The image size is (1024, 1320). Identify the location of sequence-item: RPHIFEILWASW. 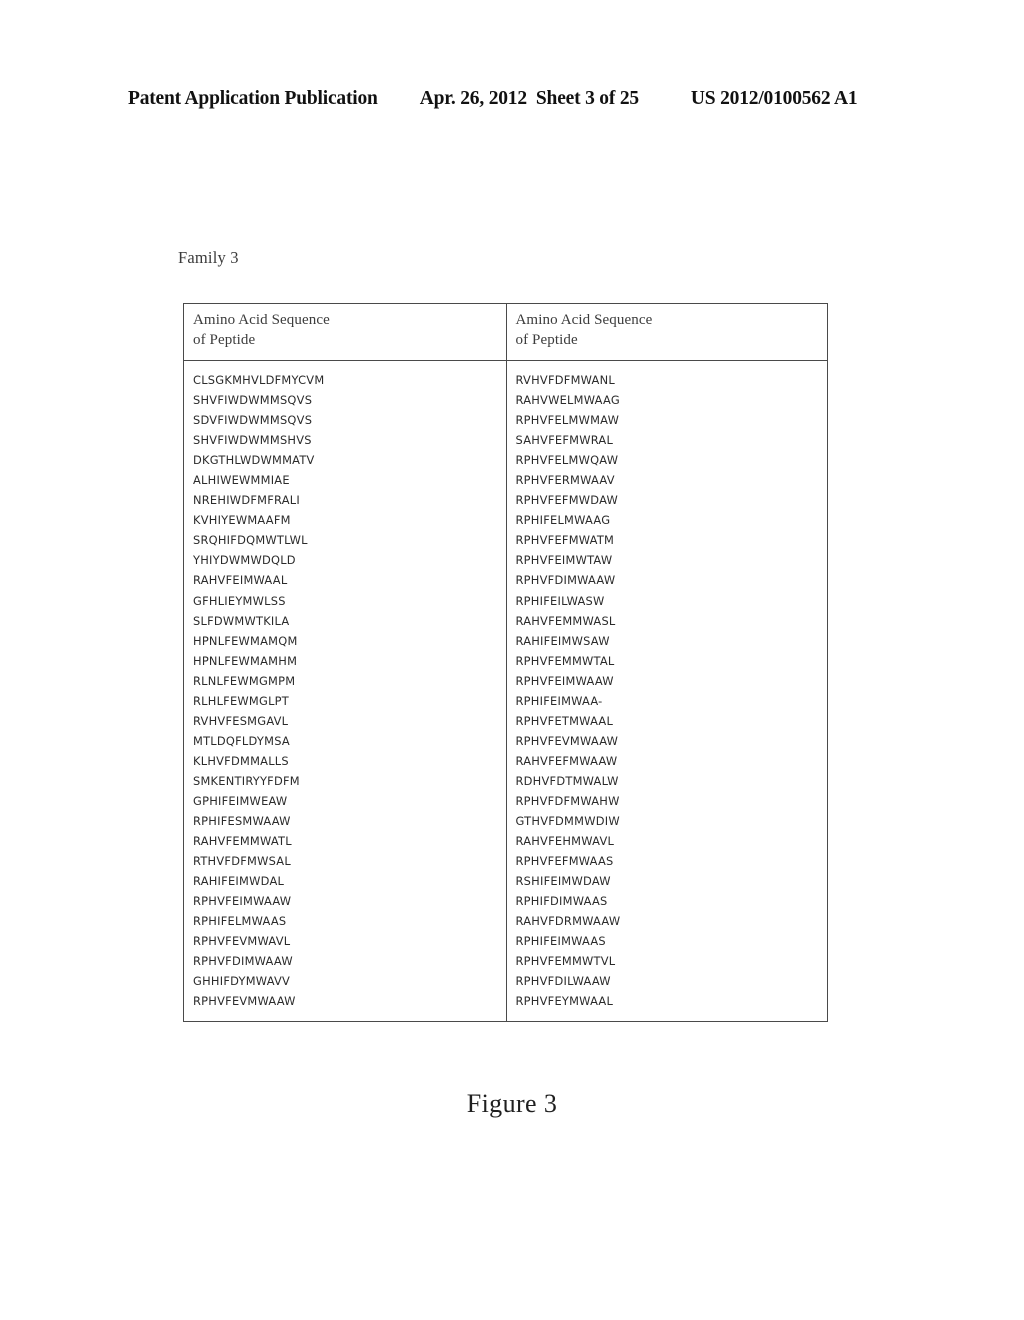
(560, 600).